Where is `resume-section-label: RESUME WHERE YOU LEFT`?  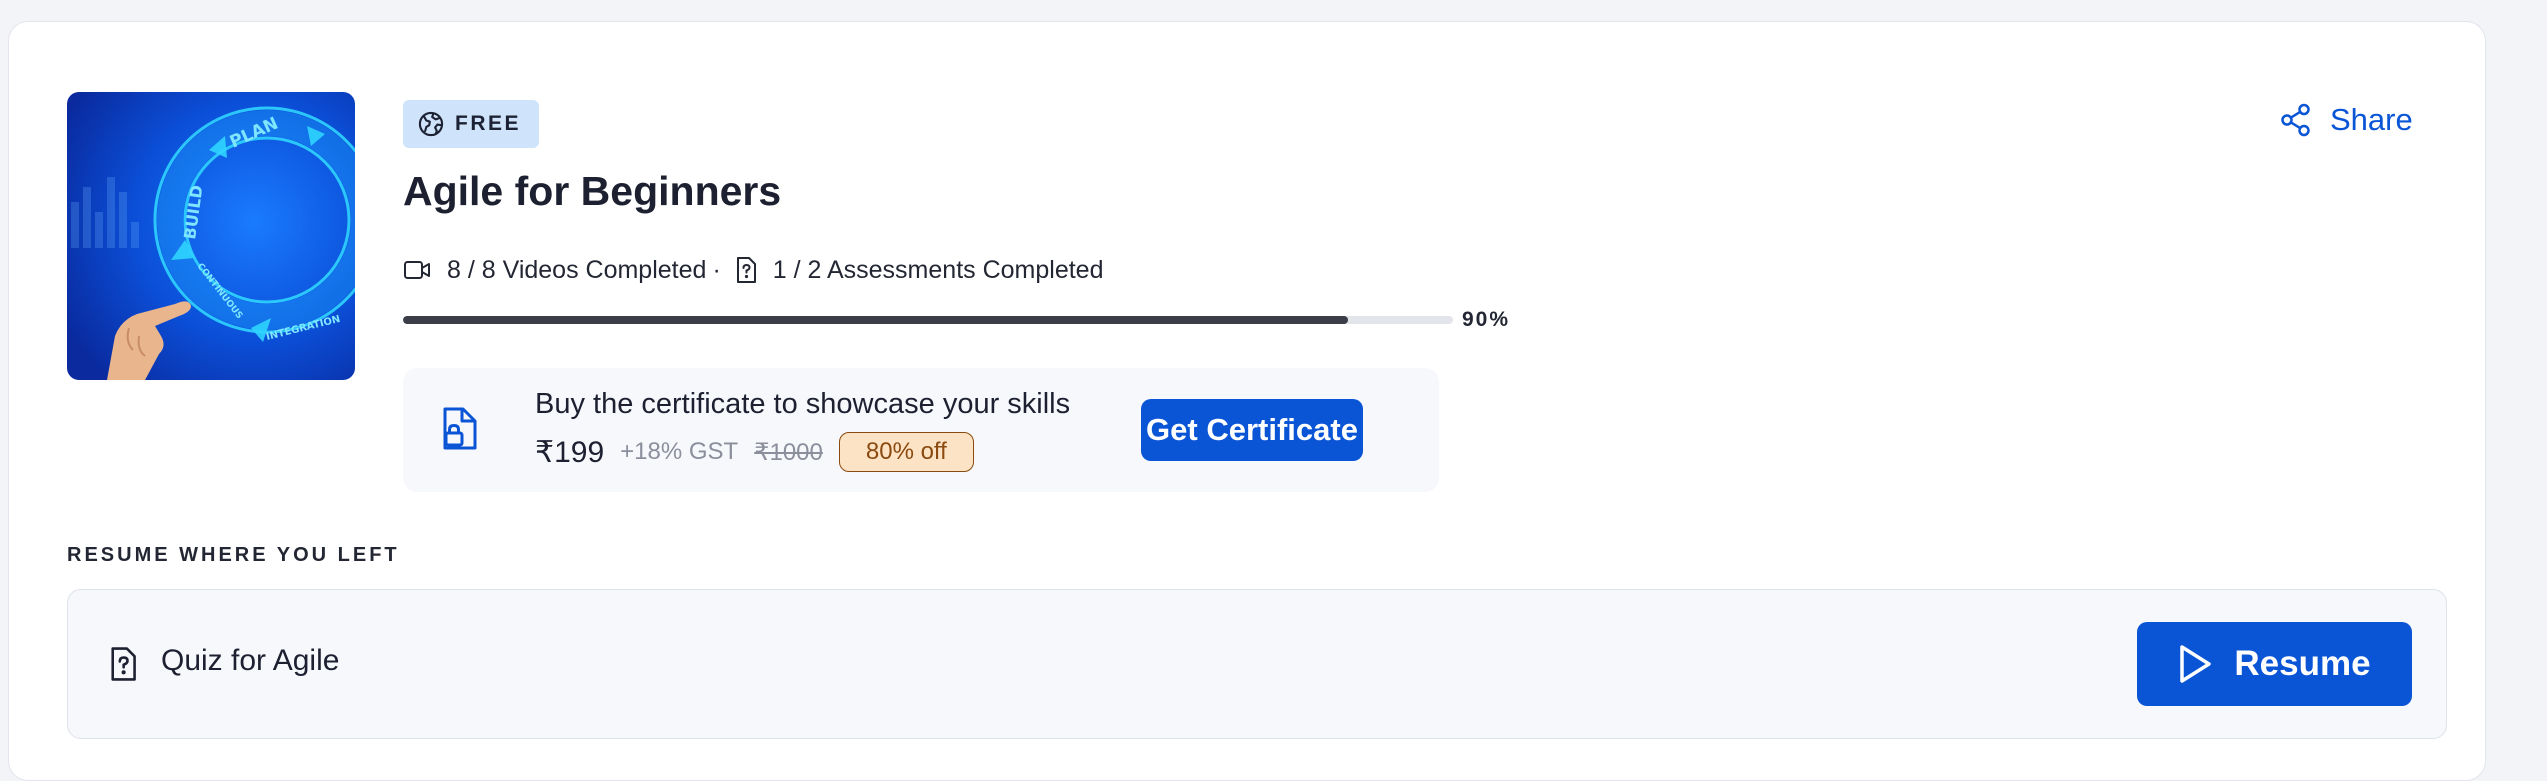 resume-section-label: RESUME WHERE YOU LEFT is located at coordinates (233, 555).